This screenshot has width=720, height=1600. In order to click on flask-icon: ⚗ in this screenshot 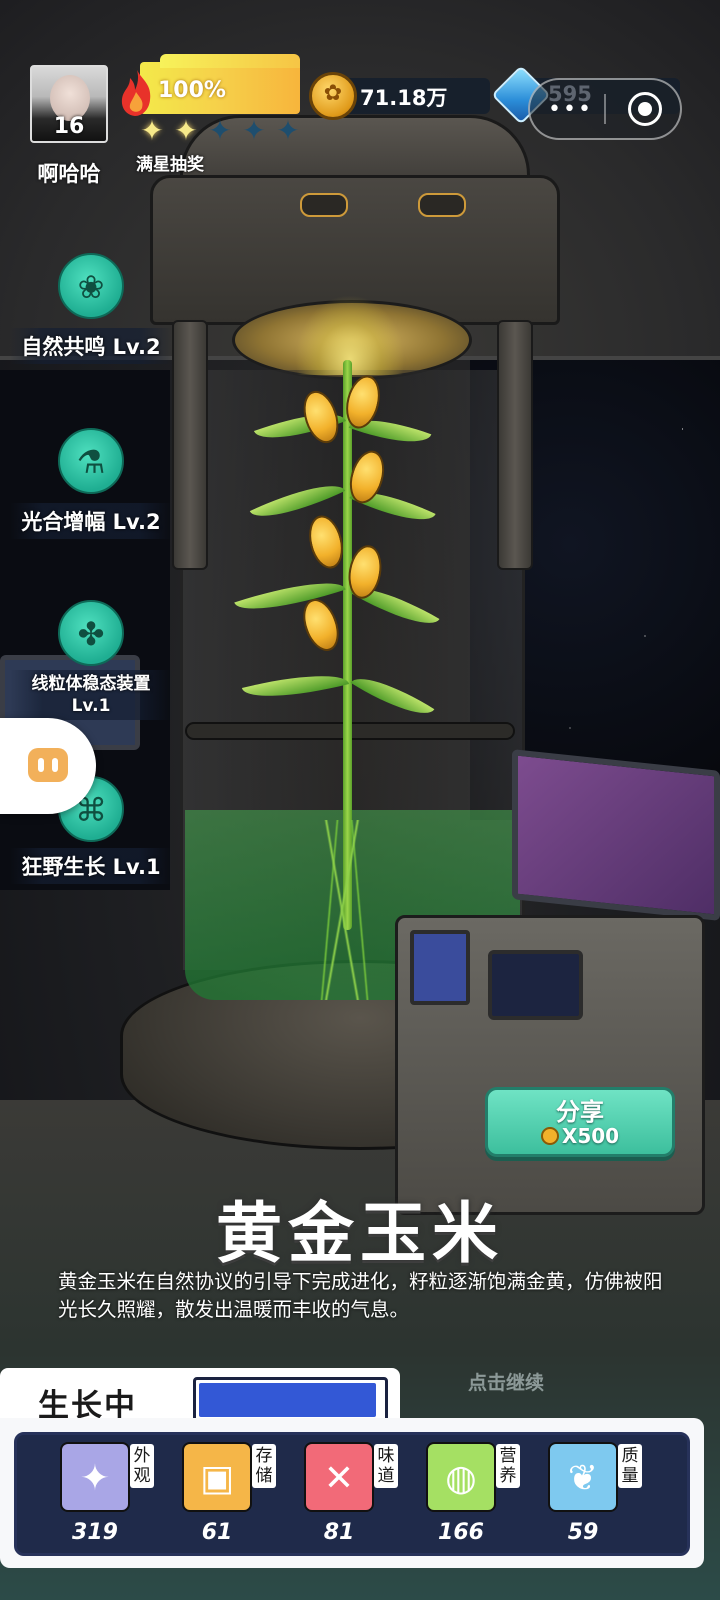, I will do `click(91, 462)`.